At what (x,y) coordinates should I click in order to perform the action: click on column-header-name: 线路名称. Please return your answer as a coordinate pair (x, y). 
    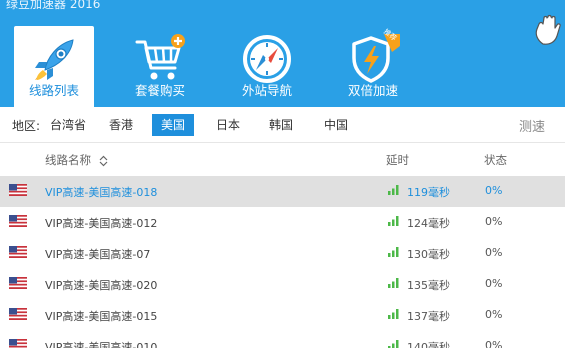
    Looking at the image, I should click on (76, 160).